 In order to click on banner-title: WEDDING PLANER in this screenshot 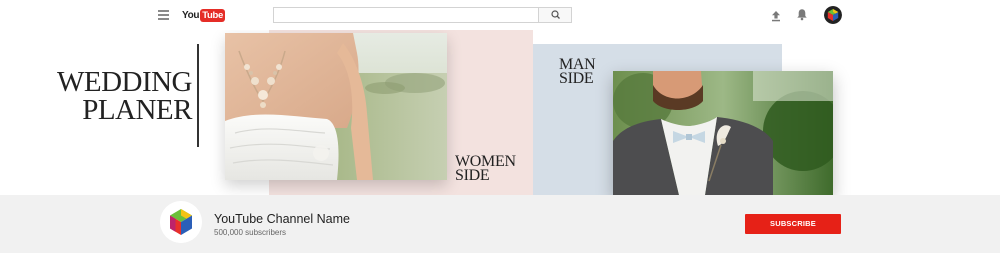, I will do `click(111, 96)`.